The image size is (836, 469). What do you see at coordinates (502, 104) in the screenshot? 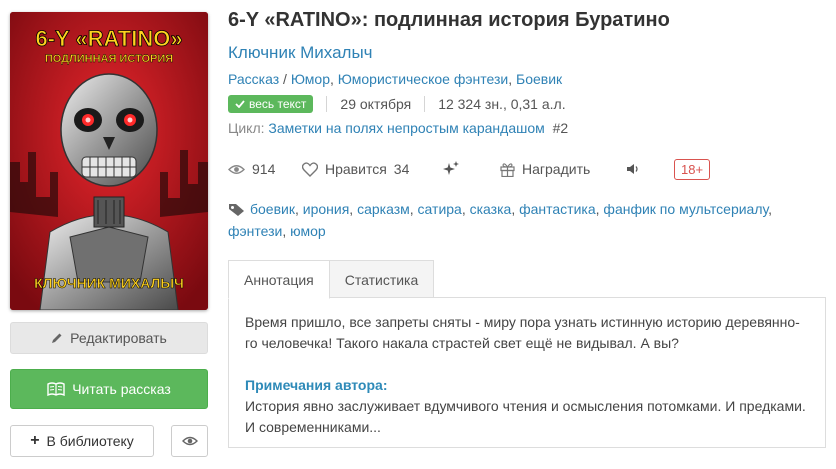
I see `text-size: 12 324 зн., 0,31 а.л.` at bounding box center [502, 104].